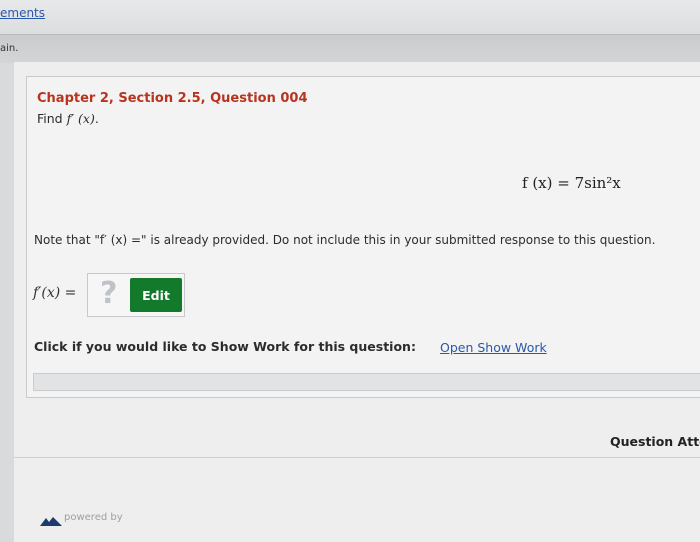  I want to click on answer-placeholder-icon: ?, so click(109, 293).